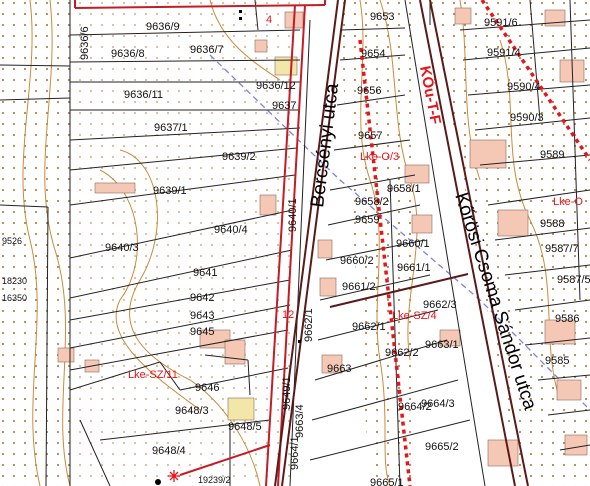 This screenshot has height=486, width=590. Describe the element at coordinates (442, 447) in the screenshot. I see `parcel-number: 9665/2` at that location.